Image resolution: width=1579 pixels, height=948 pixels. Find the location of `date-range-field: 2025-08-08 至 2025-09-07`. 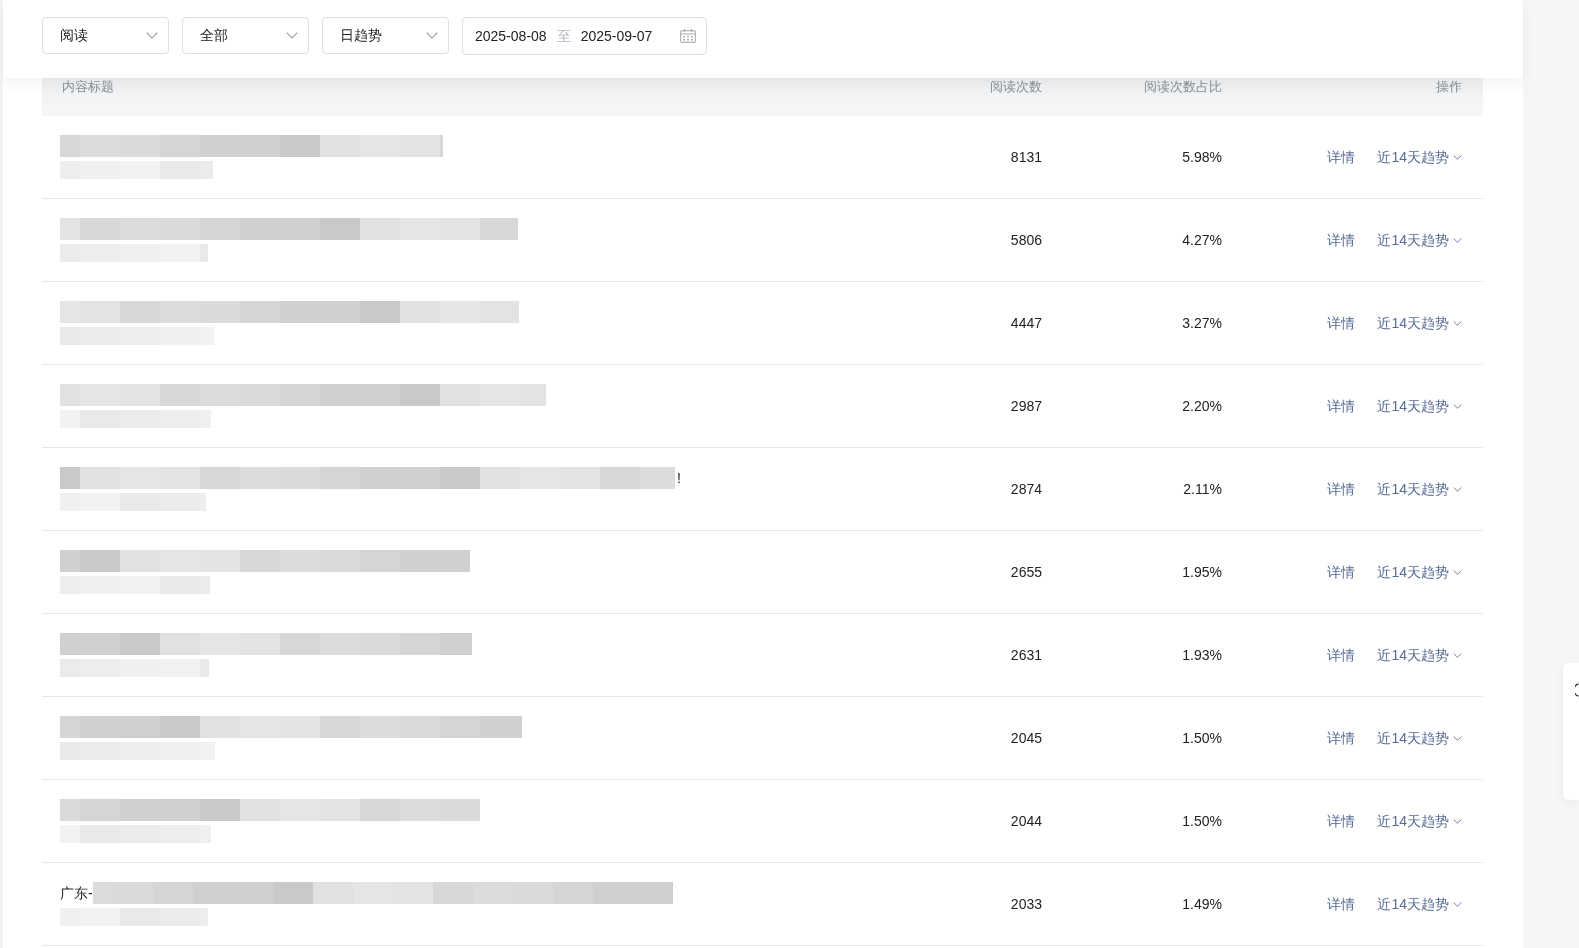

date-range-field: 2025-08-08 至 2025-09-07 is located at coordinates (584, 36).